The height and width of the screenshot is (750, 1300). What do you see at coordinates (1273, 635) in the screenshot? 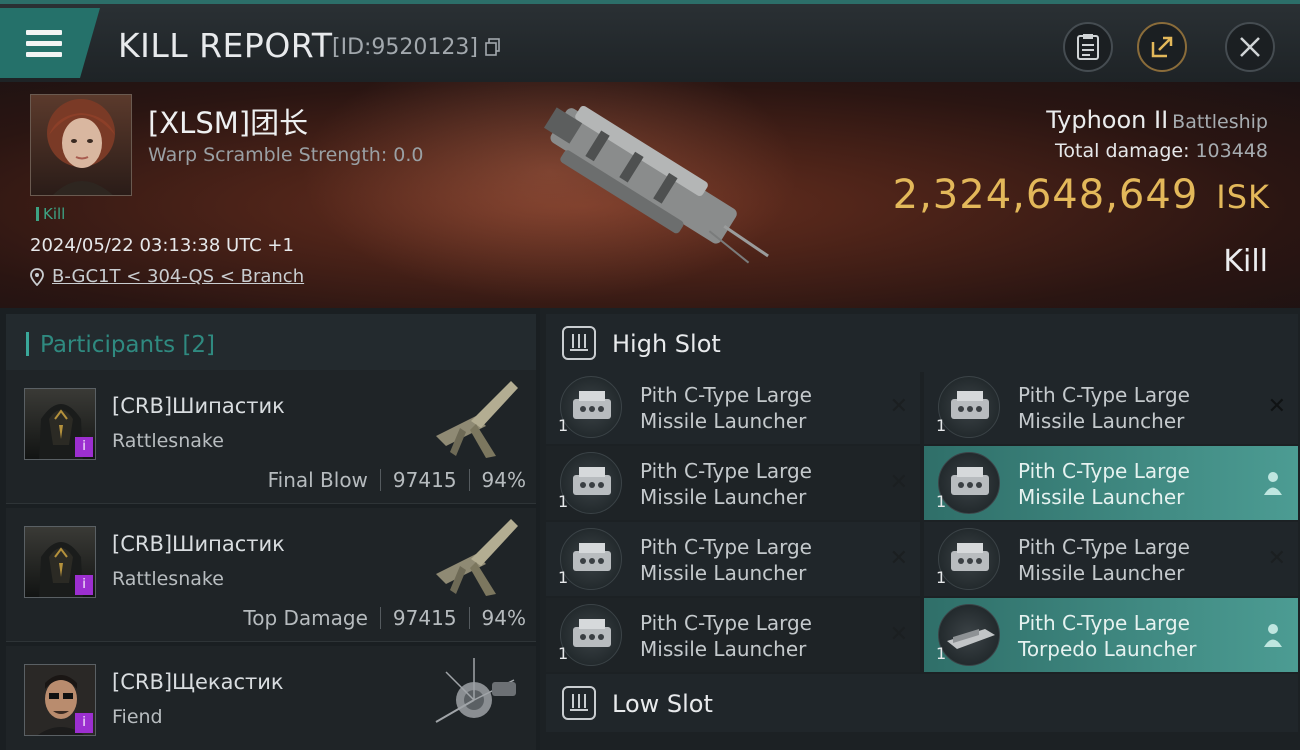
I see `dropped-person-icon` at bounding box center [1273, 635].